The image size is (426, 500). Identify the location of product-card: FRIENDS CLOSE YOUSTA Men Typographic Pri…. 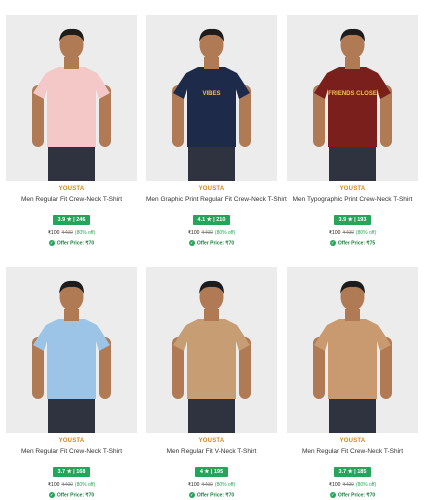
(352, 130).